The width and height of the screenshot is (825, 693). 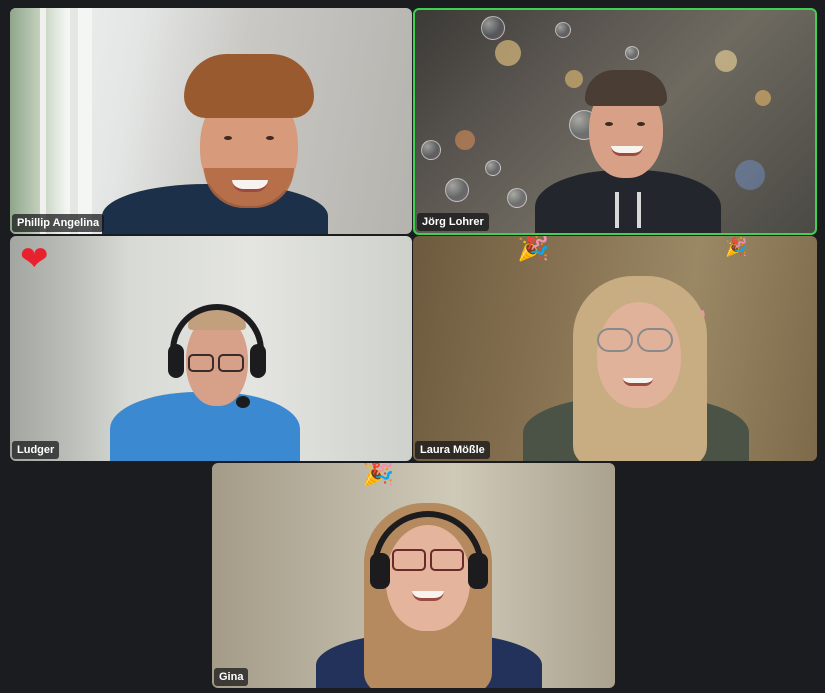 What do you see at coordinates (453, 222) in the screenshot?
I see `participant-name-tag: Jörg Lohrer` at bounding box center [453, 222].